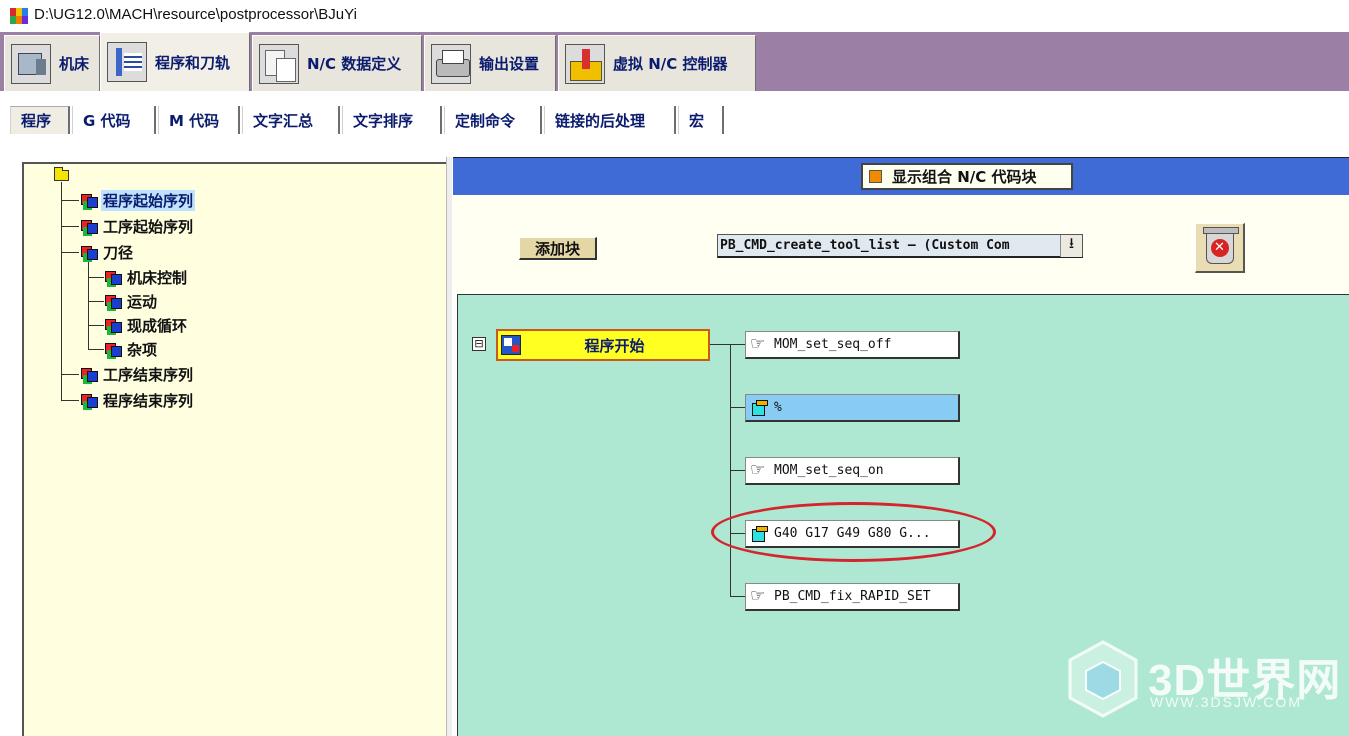 This screenshot has height=736, width=1349. What do you see at coordinates (852, 408) in the screenshot?
I see `block-percent: %` at bounding box center [852, 408].